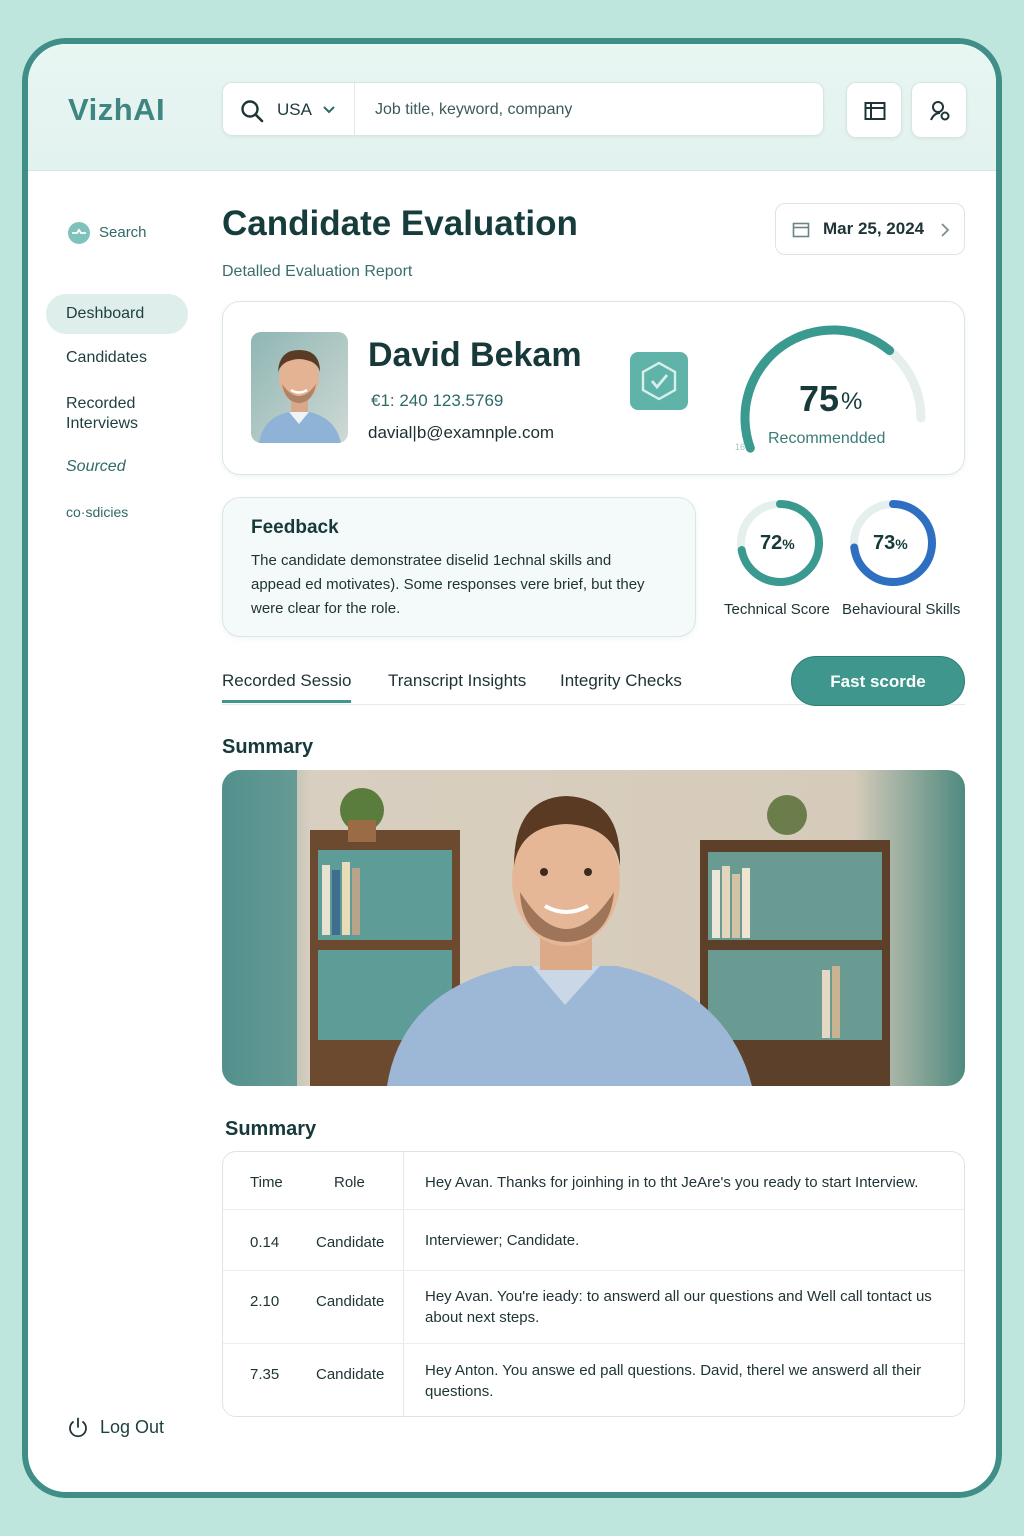  Describe the element at coordinates (437, 401) in the screenshot. I see `candidate-phone: €1: 240 123.5769` at that location.